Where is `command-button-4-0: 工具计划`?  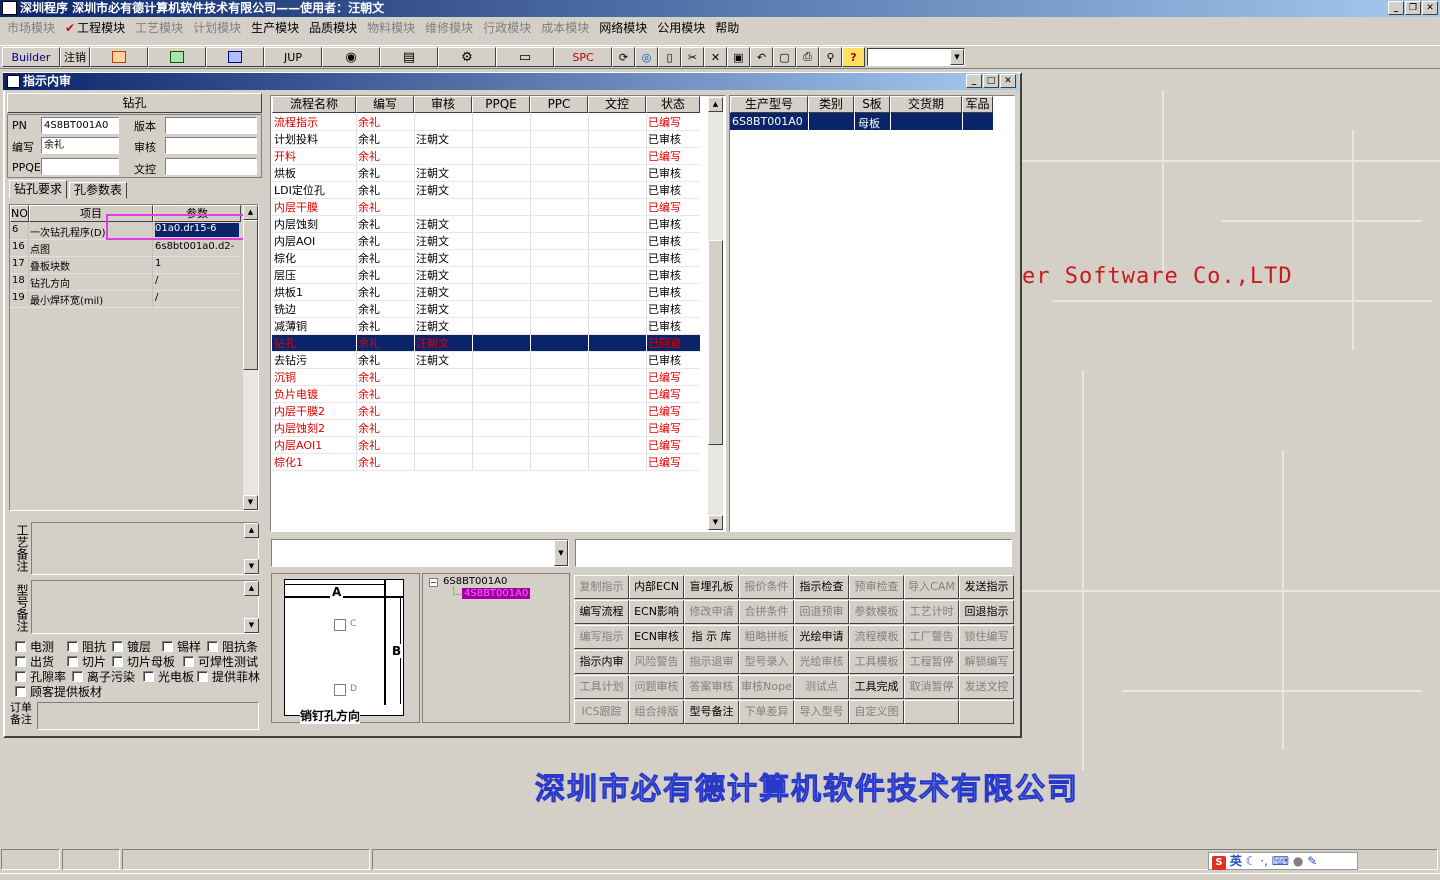
command-button-4-0: 工具计划 is located at coordinates (601, 687).